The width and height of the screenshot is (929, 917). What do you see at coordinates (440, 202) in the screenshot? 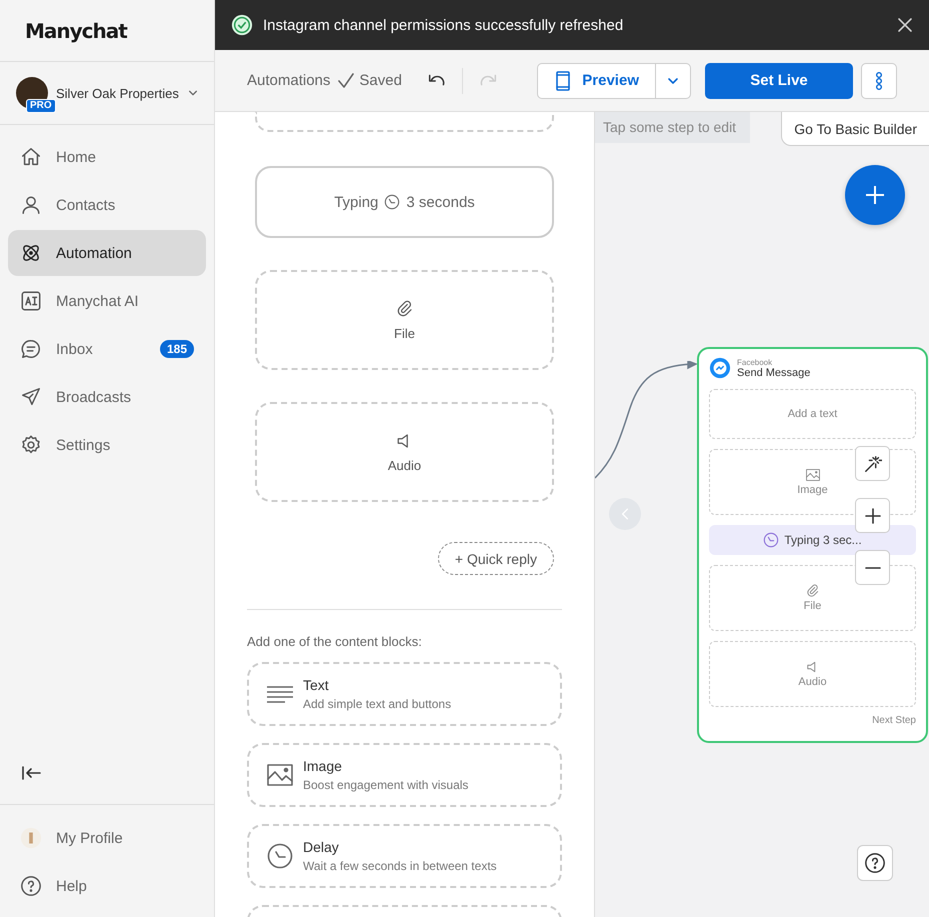
I see `duration-label: 3 seconds` at bounding box center [440, 202].